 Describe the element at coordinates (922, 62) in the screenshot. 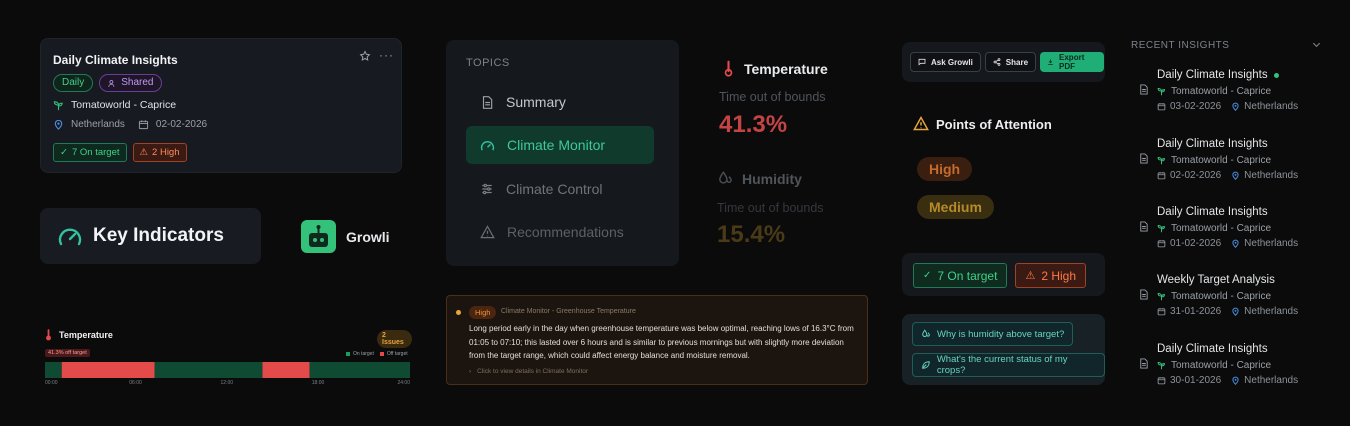

I see `chat-icon` at that location.